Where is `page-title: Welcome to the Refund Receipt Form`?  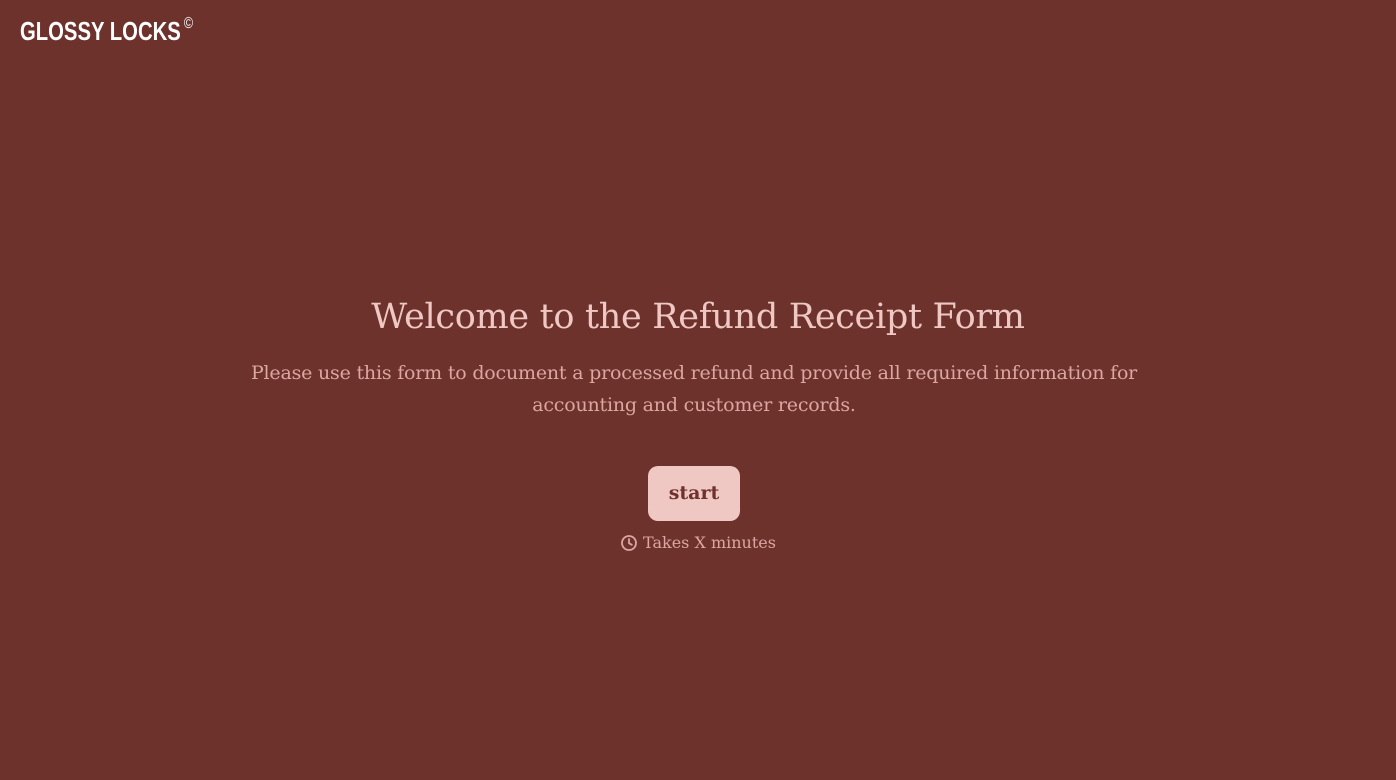 page-title: Welcome to the Refund Receipt Form is located at coordinates (698, 317).